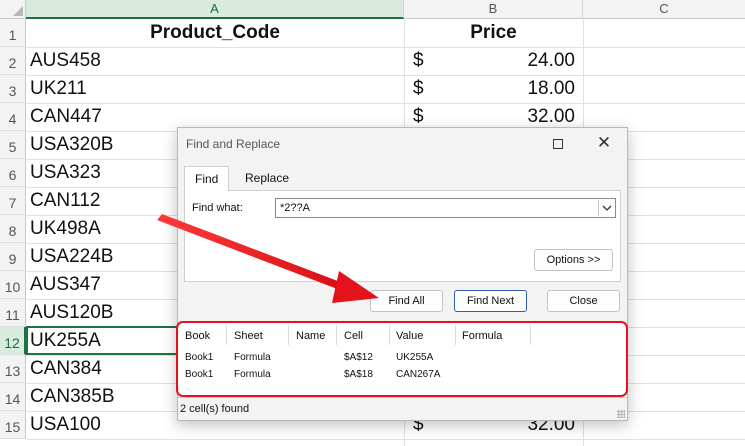 The image size is (745, 446). I want to click on row-header-2: 2, so click(13, 61).